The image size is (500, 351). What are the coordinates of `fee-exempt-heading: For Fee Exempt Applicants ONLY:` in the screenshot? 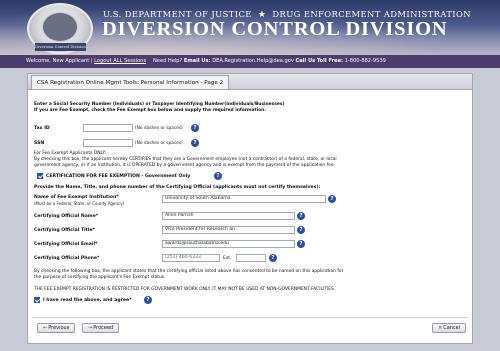 It's located at (70, 153).